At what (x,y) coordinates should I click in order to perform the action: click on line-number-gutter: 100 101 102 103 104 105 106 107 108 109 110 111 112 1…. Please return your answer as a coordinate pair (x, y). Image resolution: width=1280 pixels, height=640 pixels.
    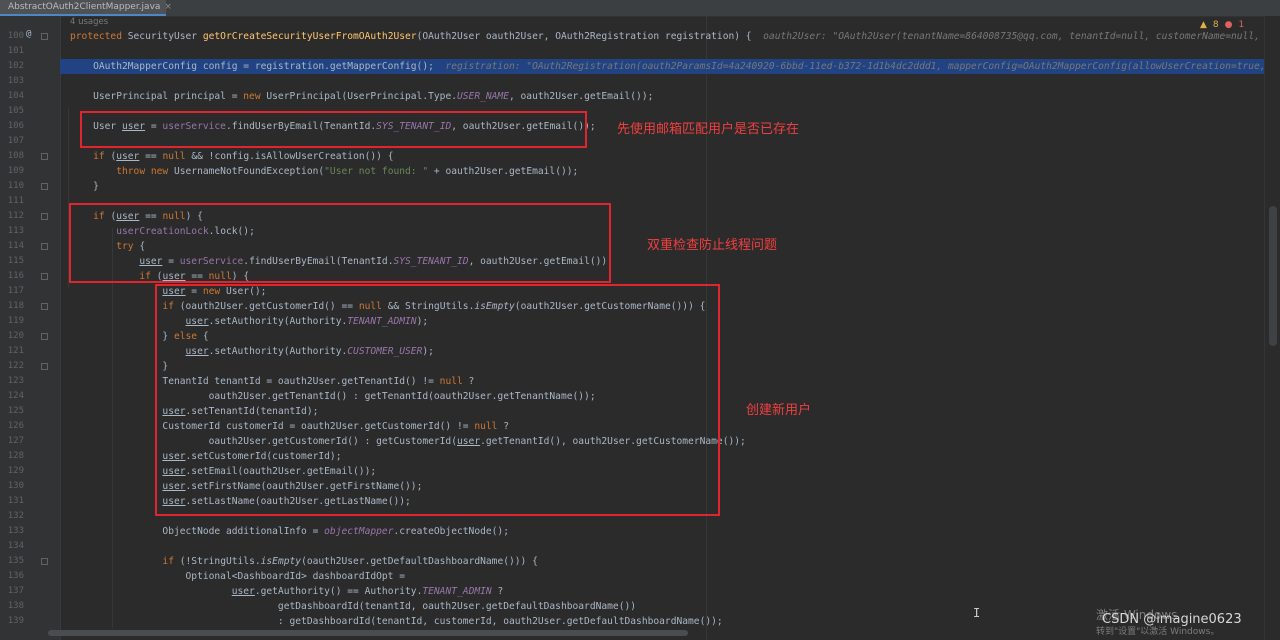
    Looking at the image, I should click on (30, 328).